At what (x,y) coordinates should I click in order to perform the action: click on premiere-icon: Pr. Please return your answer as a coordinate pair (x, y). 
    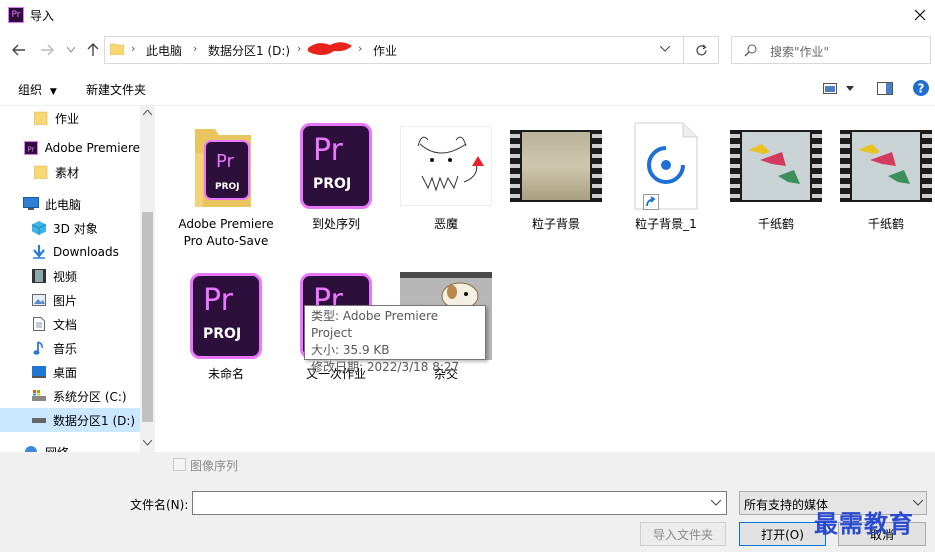
    Looking at the image, I should click on (31, 148).